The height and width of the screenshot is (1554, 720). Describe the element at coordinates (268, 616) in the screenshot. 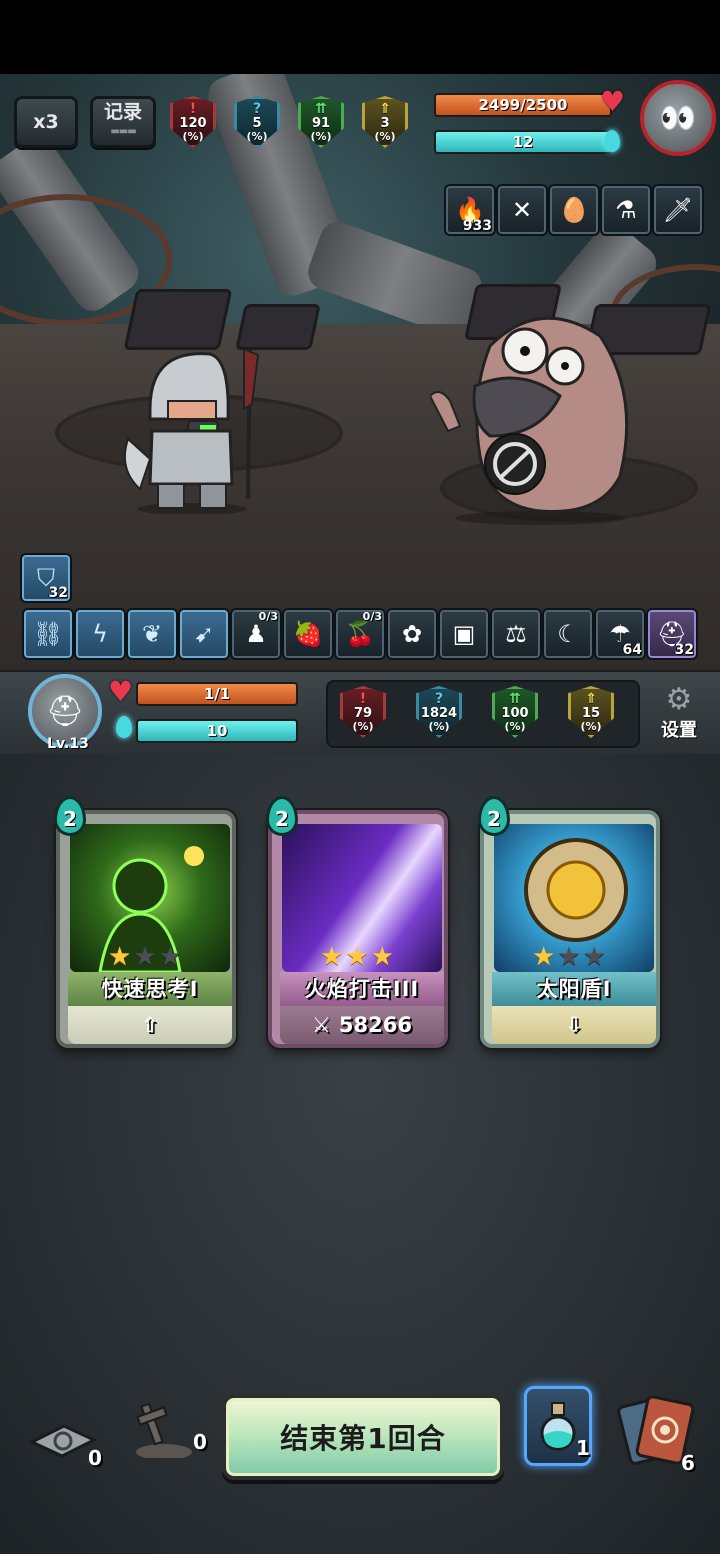

I see `hero-relic-charge: 0/3` at that location.